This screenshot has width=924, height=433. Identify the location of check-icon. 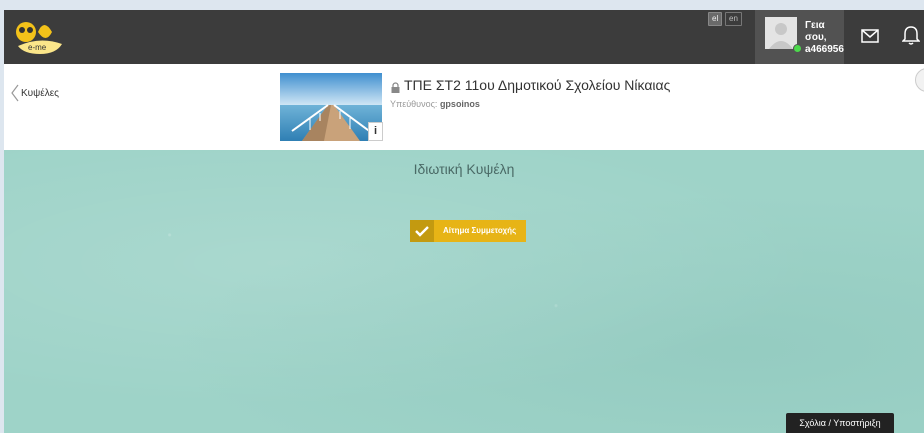
(422, 231).